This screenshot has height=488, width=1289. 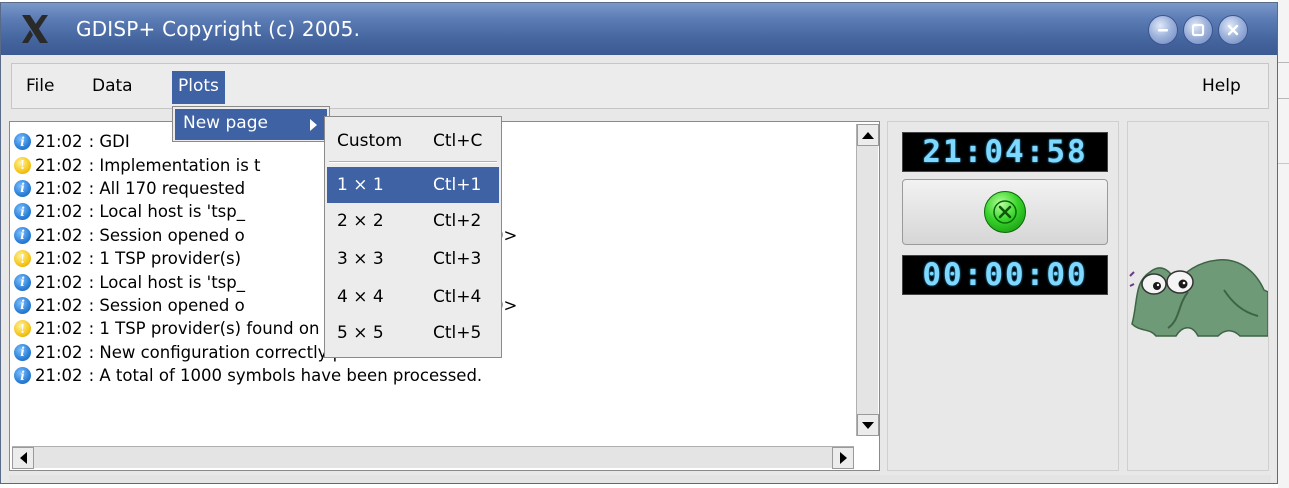 I want to click on title-bar: GDISP+ Copyright (c) 2005., so click(x=639, y=29).